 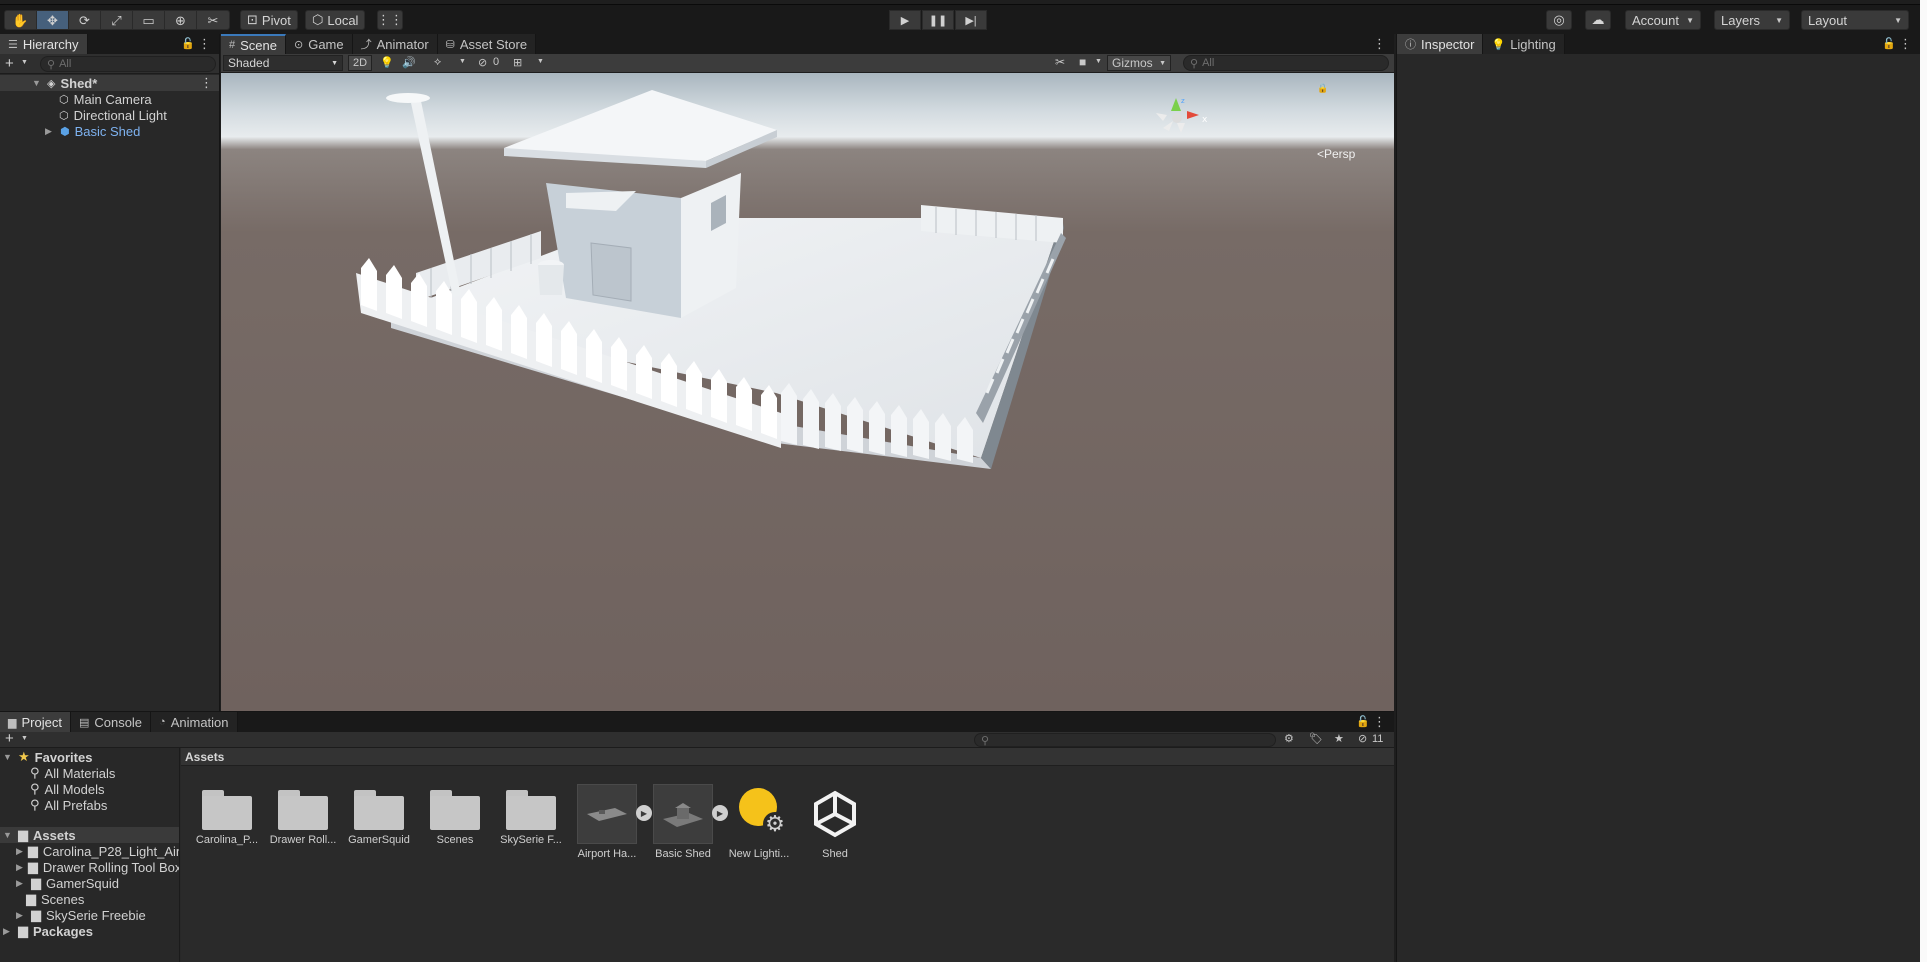 I want to click on layers-dropdown: Layers ▼, so click(x=1752, y=20).